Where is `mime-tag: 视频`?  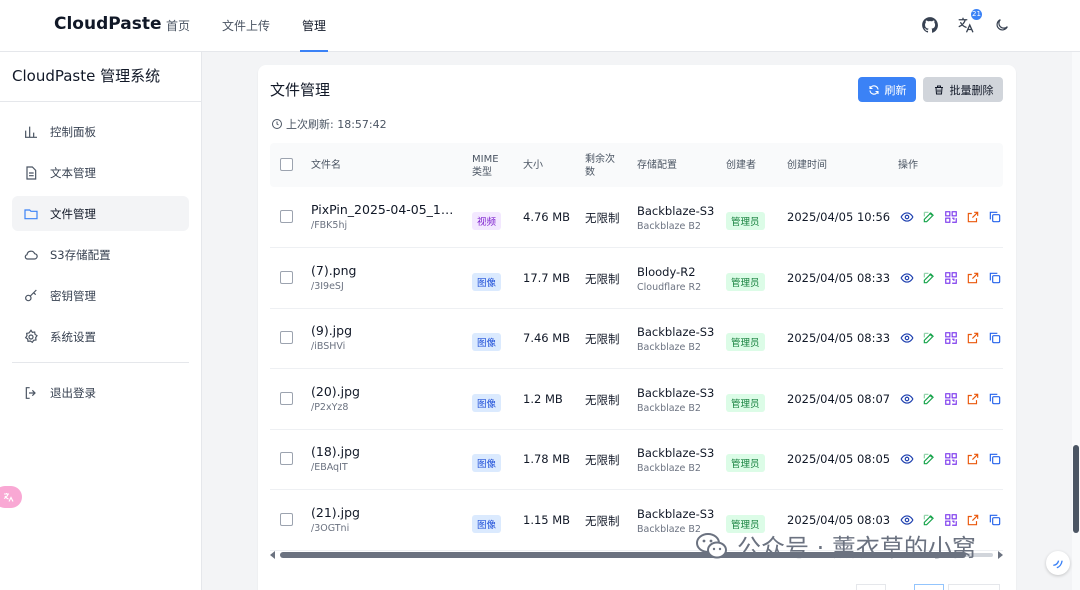 mime-tag: 视频 is located at coordinates (487, 221).